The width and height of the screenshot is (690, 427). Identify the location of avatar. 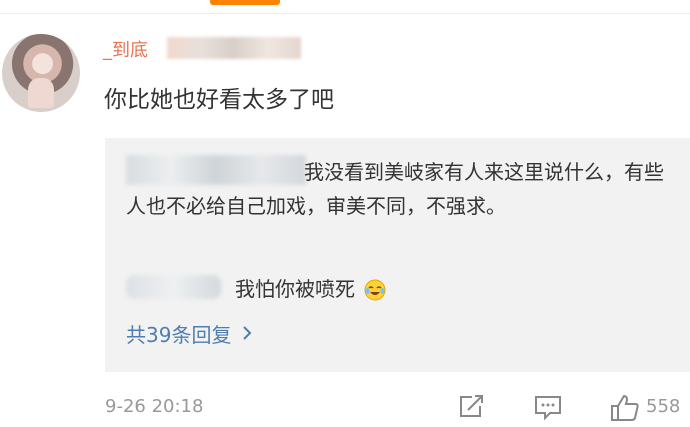
(41, 73).